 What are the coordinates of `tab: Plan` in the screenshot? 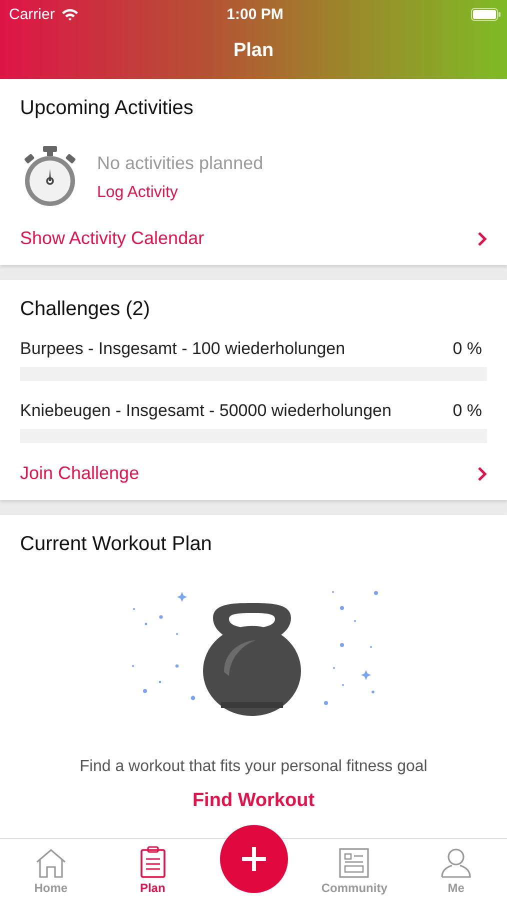 It's located at (153, 869).